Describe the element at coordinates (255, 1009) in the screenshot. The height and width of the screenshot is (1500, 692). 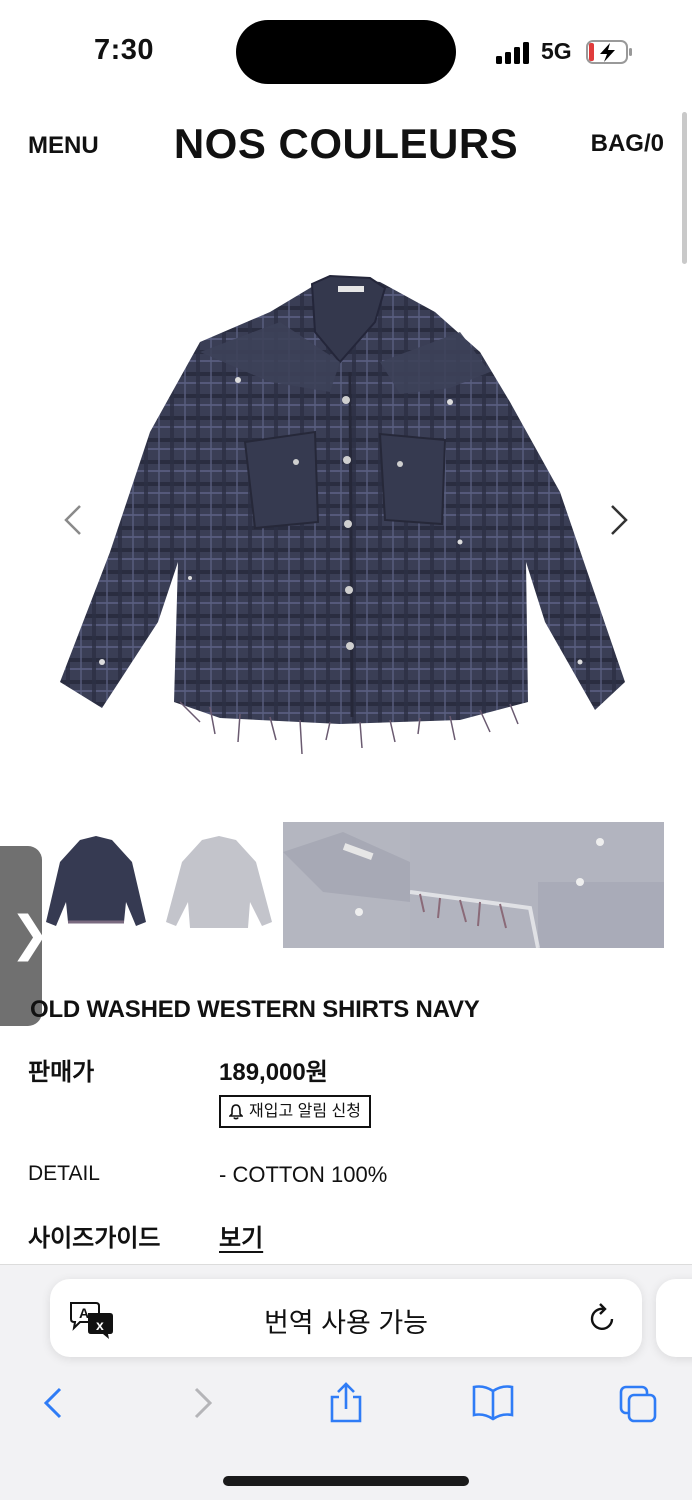
I see `product-name: OLD WASHED WESTERN SHIRTS NAVY` at that location.